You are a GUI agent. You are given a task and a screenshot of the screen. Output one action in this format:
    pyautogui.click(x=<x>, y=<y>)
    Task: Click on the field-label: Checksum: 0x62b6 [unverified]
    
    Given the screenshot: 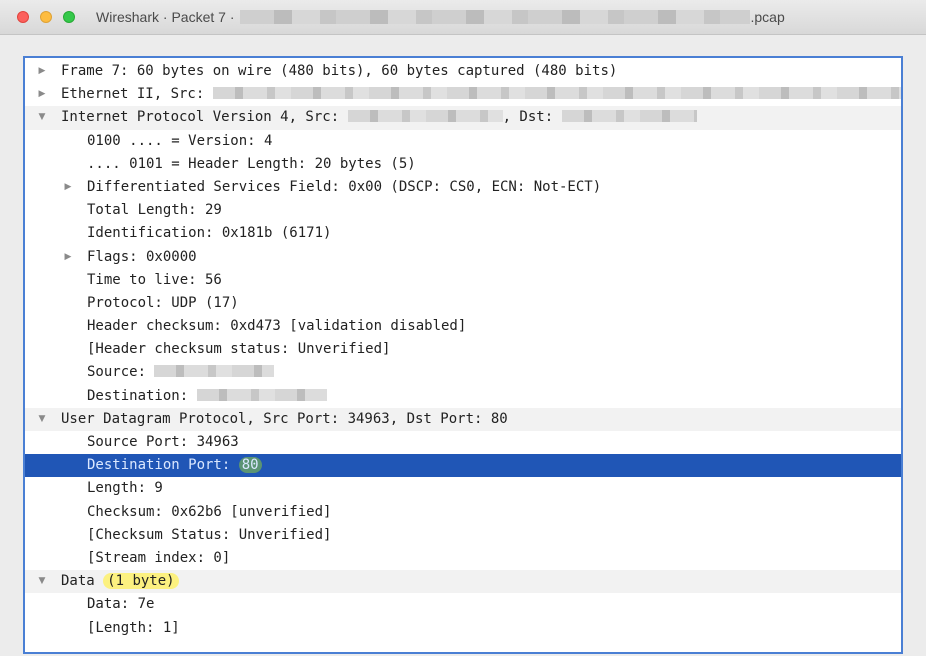 What is the action you would take?
    pyautogui.click(x=209, y=511)
    